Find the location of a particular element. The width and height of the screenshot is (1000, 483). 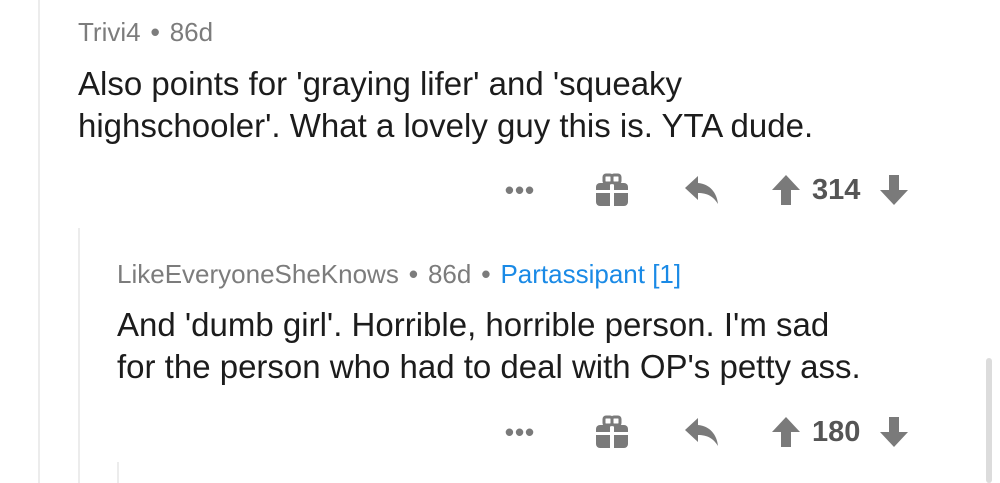

comment-author: Trivi4 is located at coordinates (109, 32).